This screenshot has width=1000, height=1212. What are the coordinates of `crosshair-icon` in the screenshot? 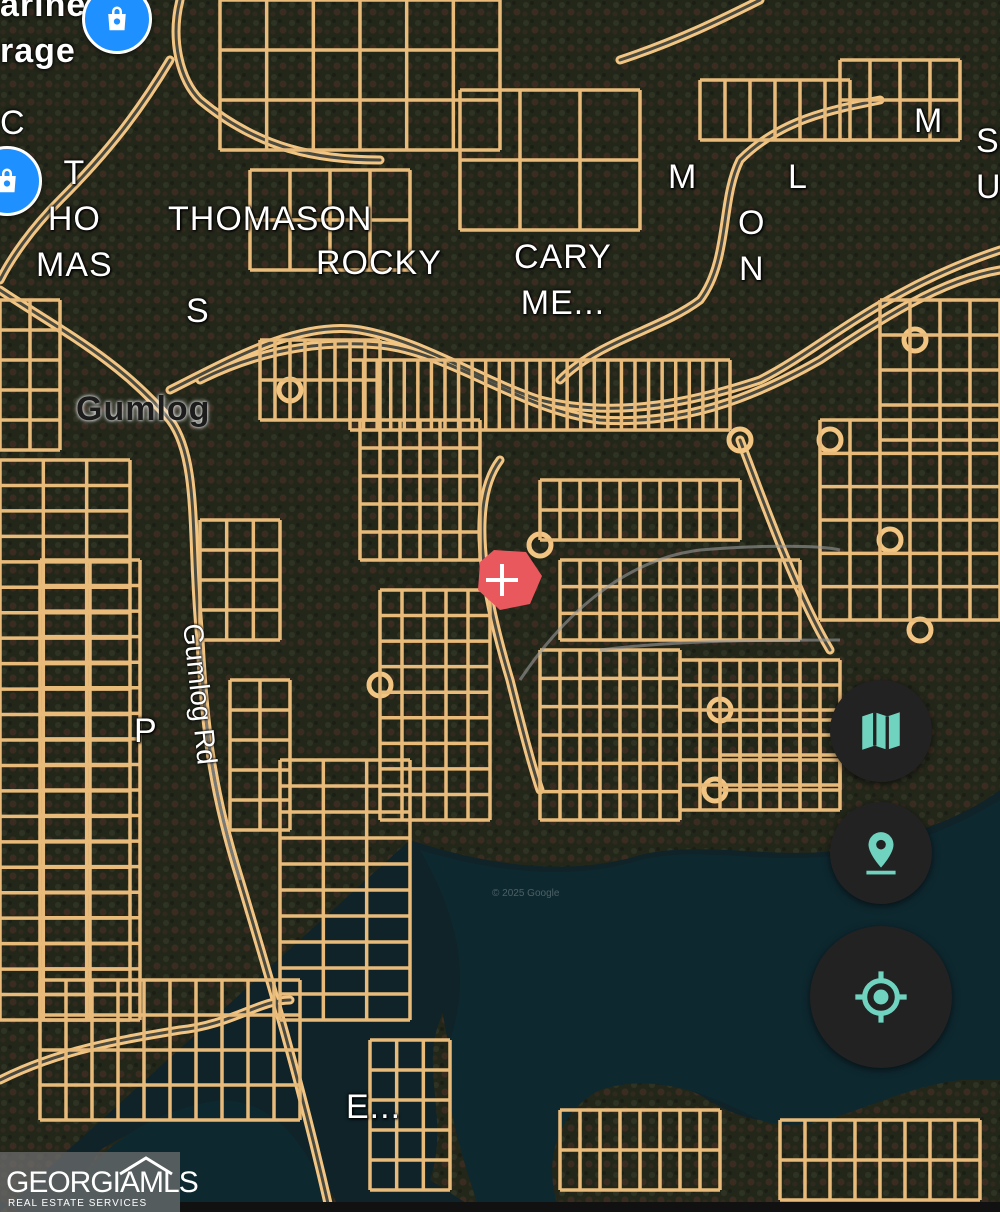 It's located at (881, 997).